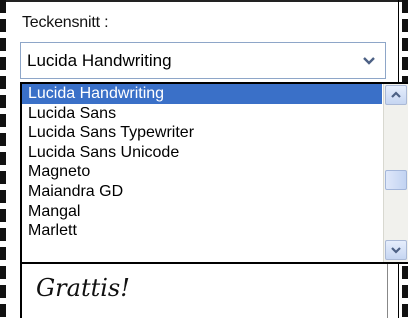 The width and height of the screenshot is (408, 318). I want to click on scroll-up-icon, so click(396, 94).